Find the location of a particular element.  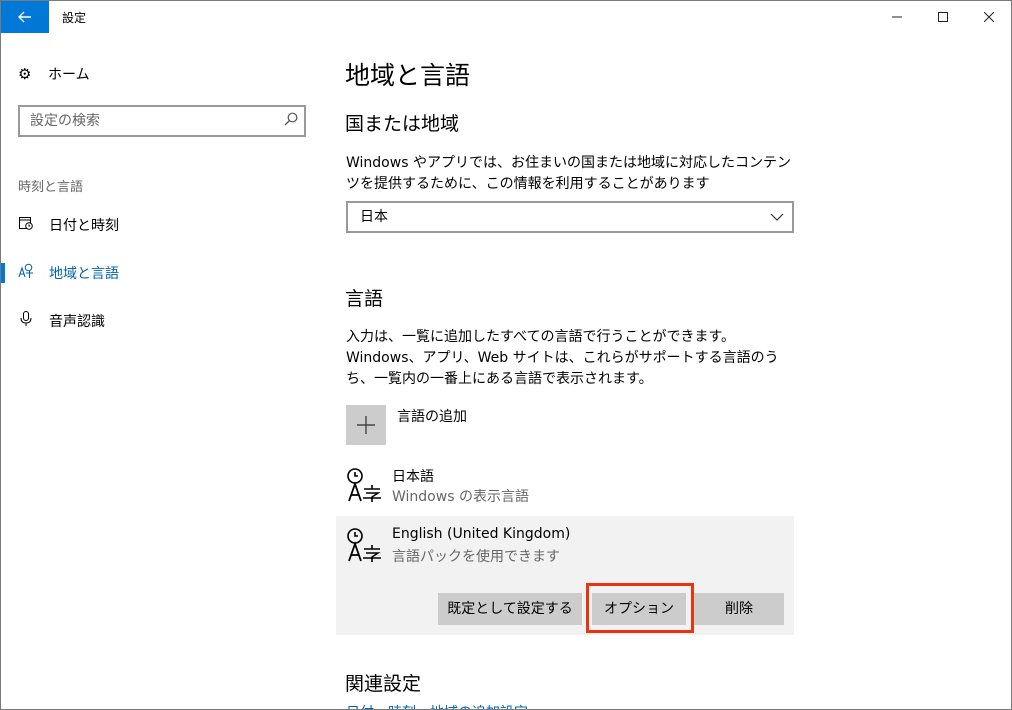

sidebar-item-label: 地域と言語 is located at coordinates (84, 274).